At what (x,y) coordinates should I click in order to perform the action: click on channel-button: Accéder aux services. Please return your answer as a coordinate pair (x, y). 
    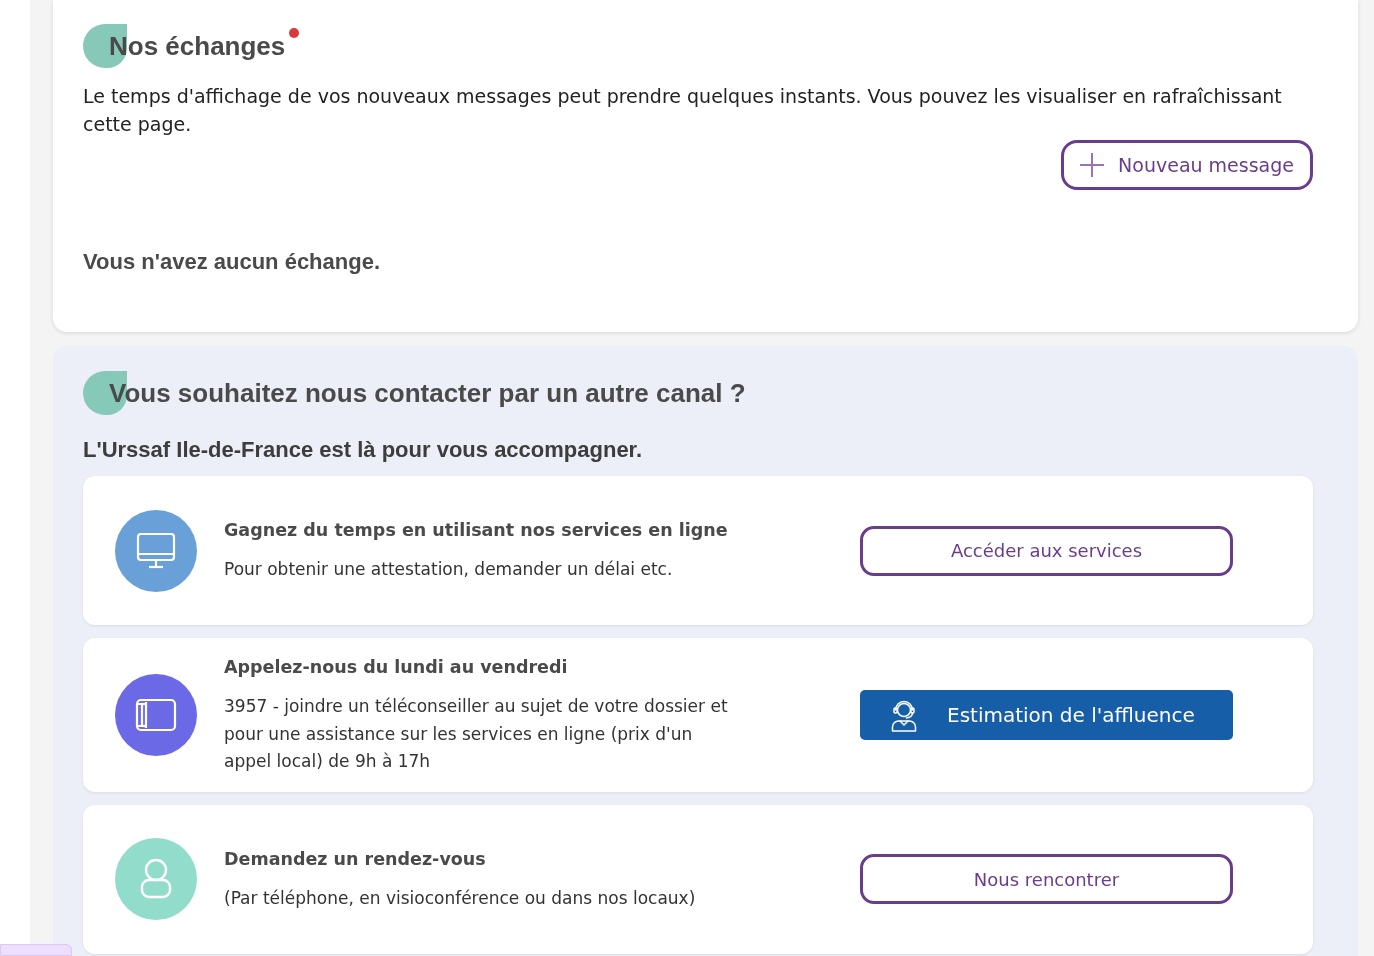
    Looking at the image, I should click on (1046, 550).